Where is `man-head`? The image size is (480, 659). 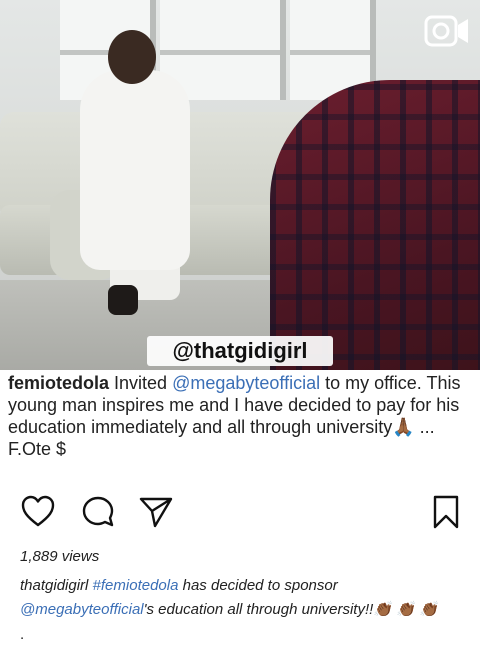
man-head is located at coordinates (132, 57).